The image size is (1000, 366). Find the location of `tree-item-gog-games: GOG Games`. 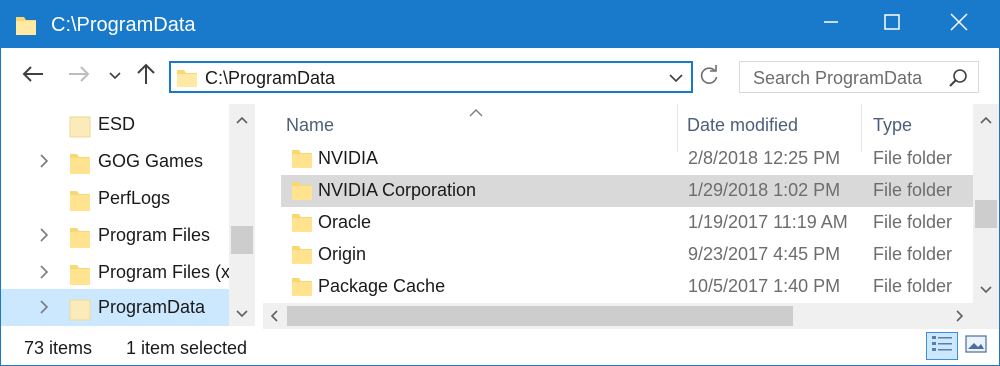

tree-item-gog-games: GOG Games is located at coordinates (116, 161).